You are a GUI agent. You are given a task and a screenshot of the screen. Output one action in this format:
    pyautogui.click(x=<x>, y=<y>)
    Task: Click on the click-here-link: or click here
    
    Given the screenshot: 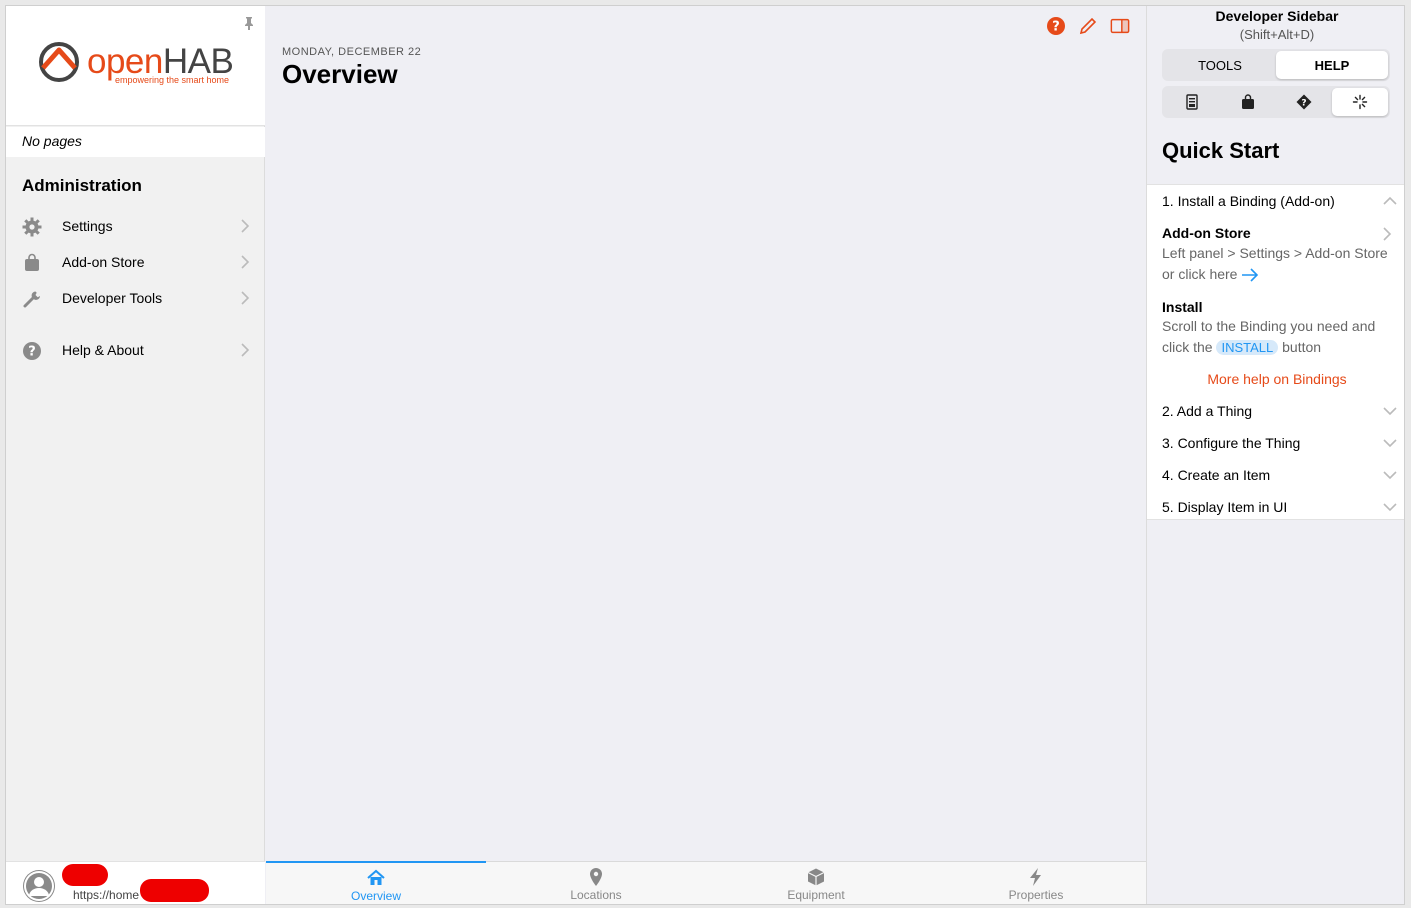 What is the action you would take?
    pyautogui.click(x=1199, y=274)
    